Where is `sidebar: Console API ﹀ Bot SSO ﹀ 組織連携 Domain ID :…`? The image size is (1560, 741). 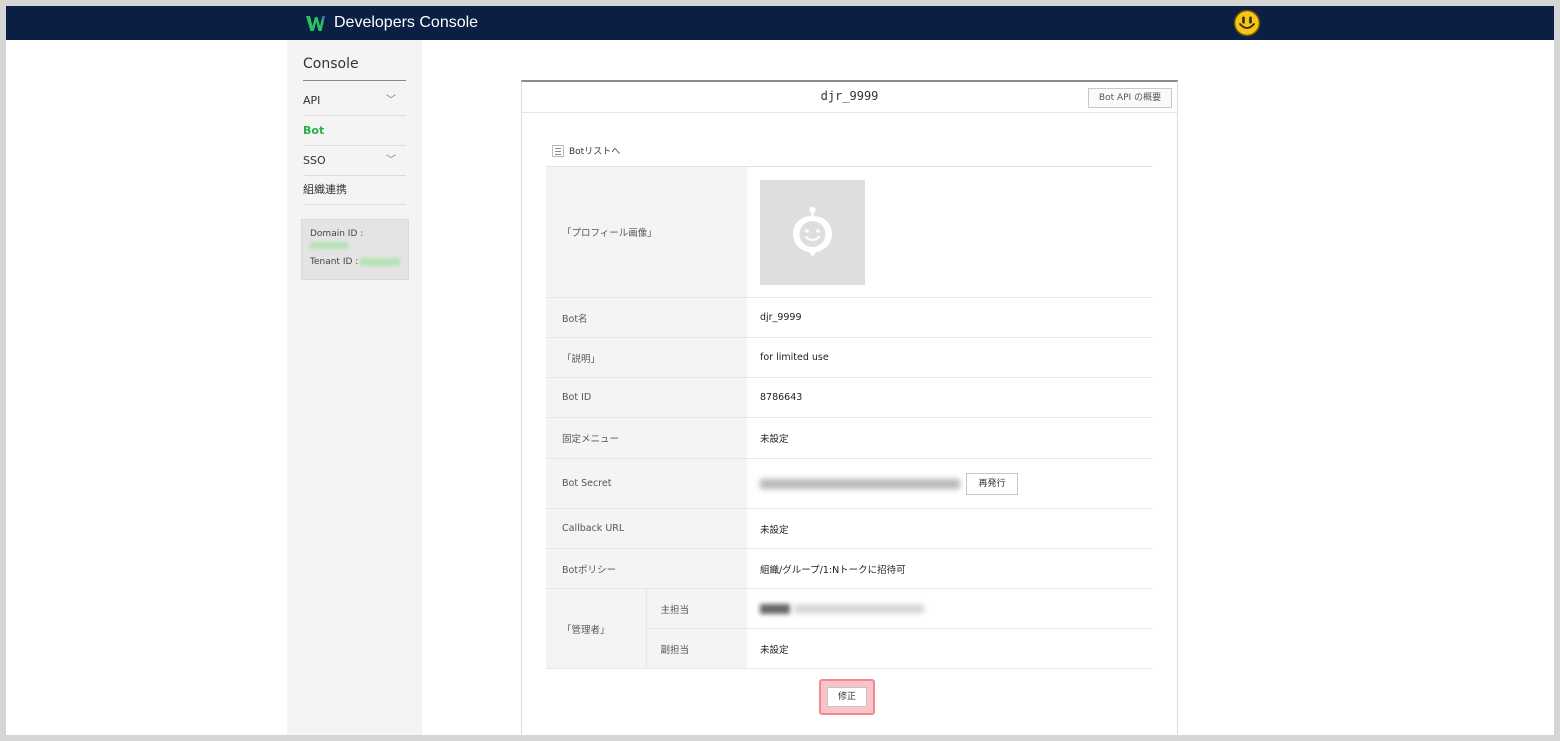
sidebar: Console API ﹀ Bot SSO ﹀ 組織連携 Domain ID :… is located at coordinates (354, 387).